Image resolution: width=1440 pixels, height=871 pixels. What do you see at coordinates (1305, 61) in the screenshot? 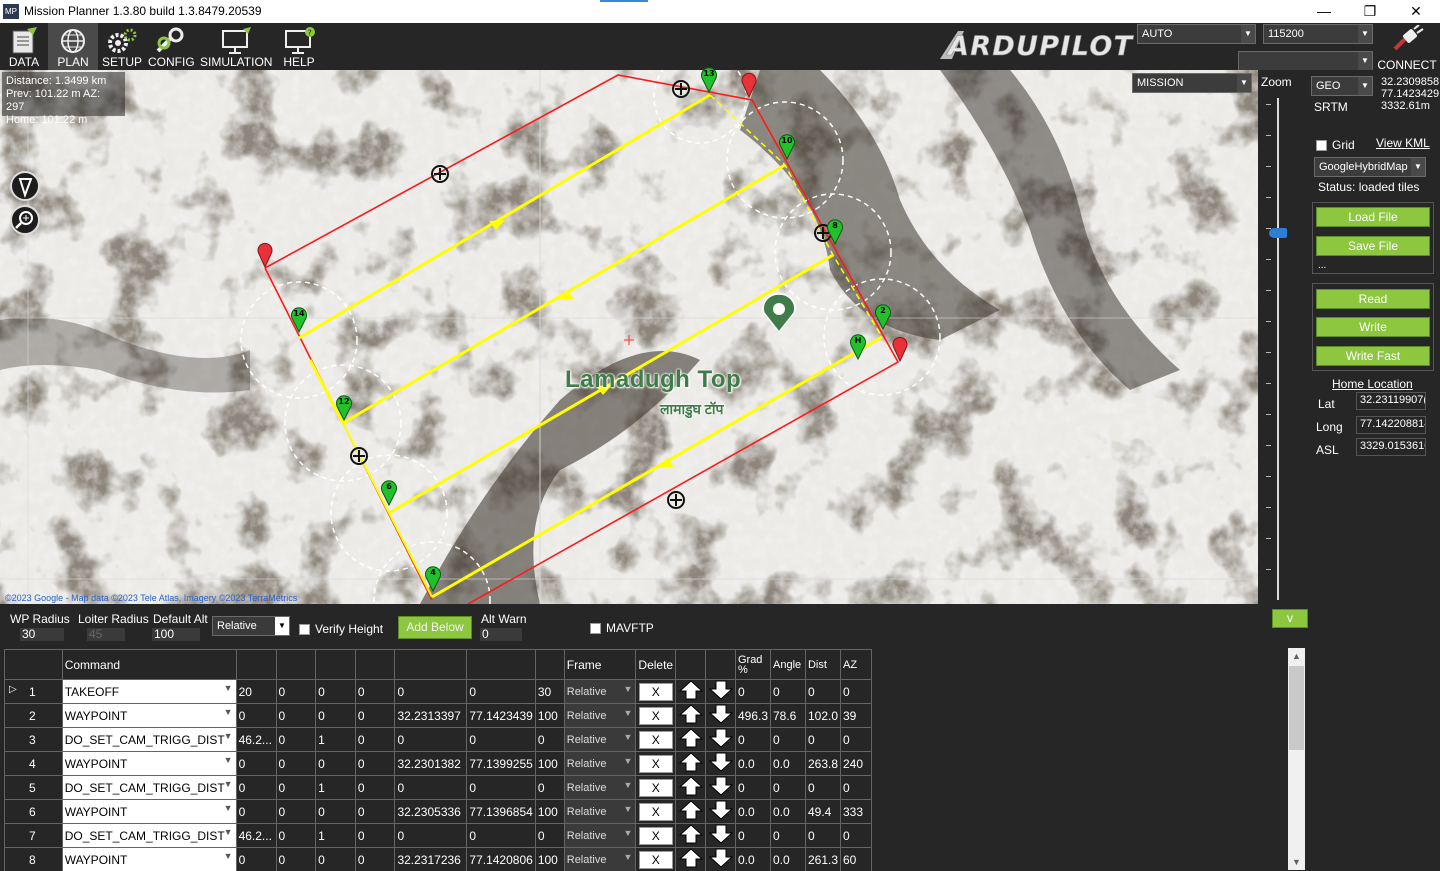
I see `com-port-select: ▼` at bounding box center [1305, 61].